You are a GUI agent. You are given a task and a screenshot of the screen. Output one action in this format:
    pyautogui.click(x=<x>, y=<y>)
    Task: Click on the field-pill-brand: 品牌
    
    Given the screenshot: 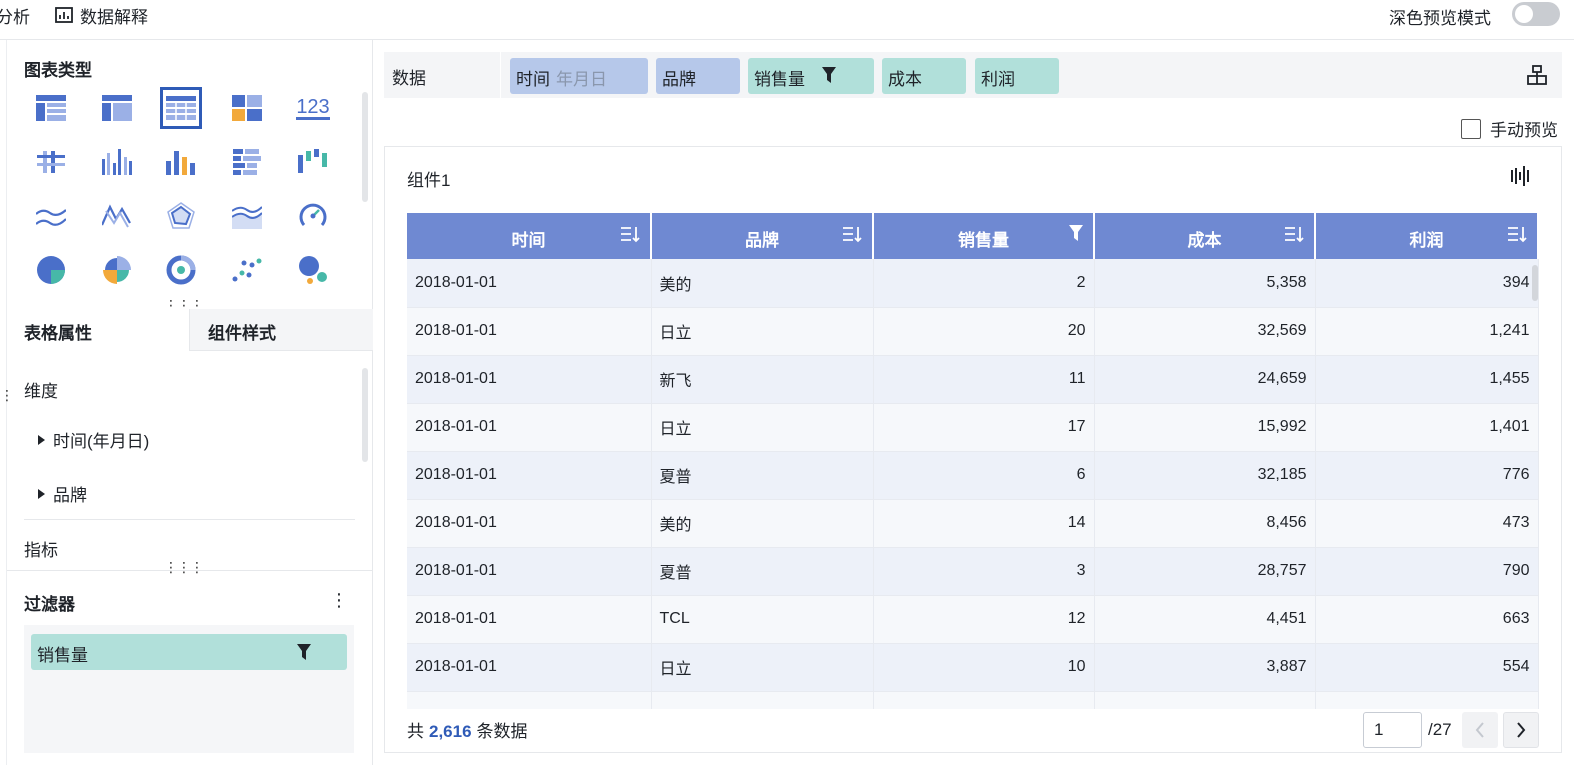 What is the action you would take?
    pyautogui.click(x=698, y=76)
    